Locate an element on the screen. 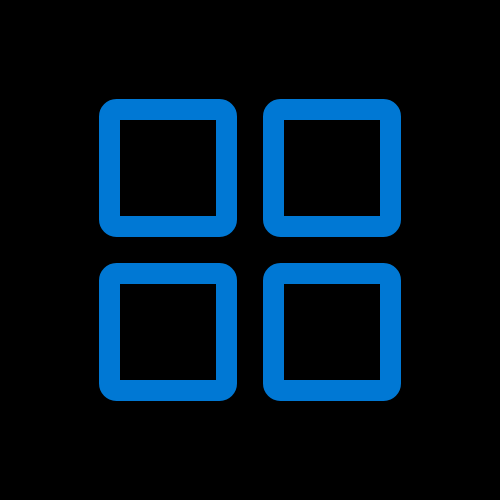  tile-bottom-left is located at coordinates (168, 332).